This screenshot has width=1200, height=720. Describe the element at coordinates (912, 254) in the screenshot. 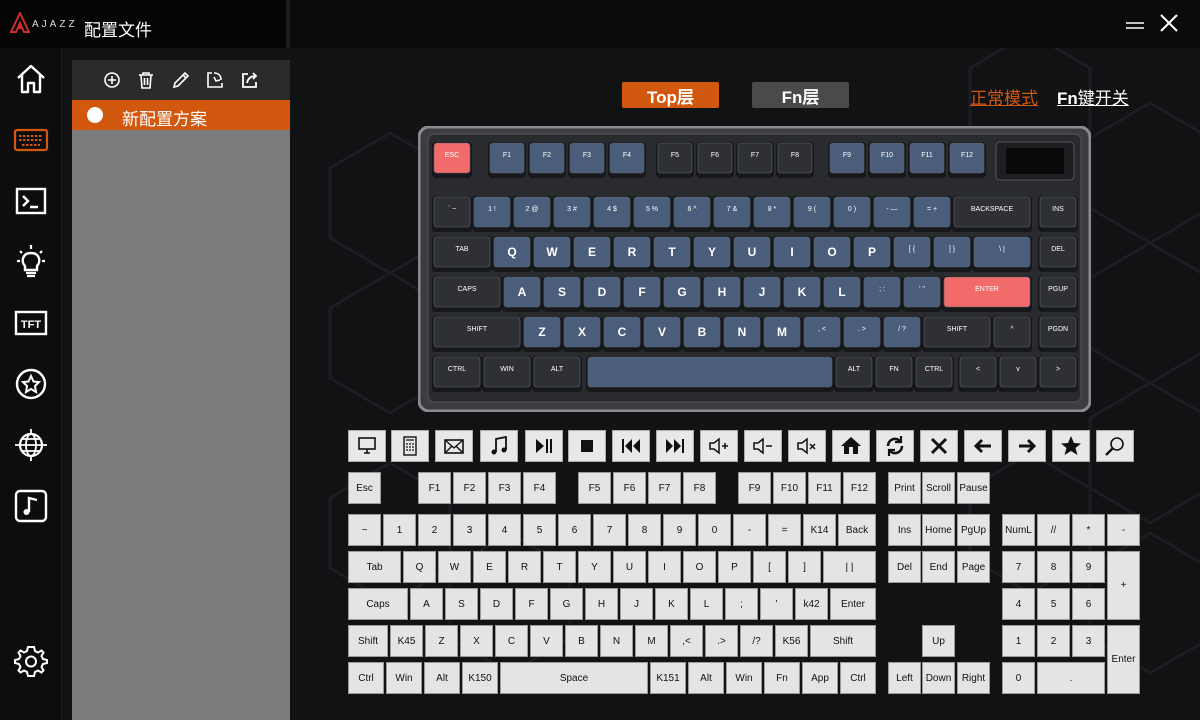

I see `render-key-r2-11: [ {` at that location.